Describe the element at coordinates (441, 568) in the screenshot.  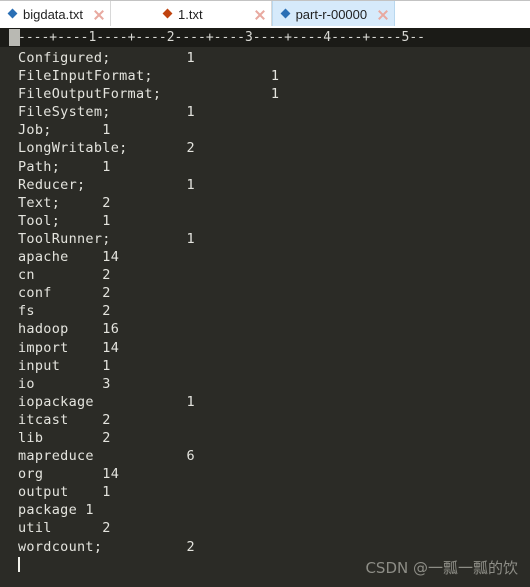
I see `watermark: CSDN @一瓢一瓢的饮` at that location.